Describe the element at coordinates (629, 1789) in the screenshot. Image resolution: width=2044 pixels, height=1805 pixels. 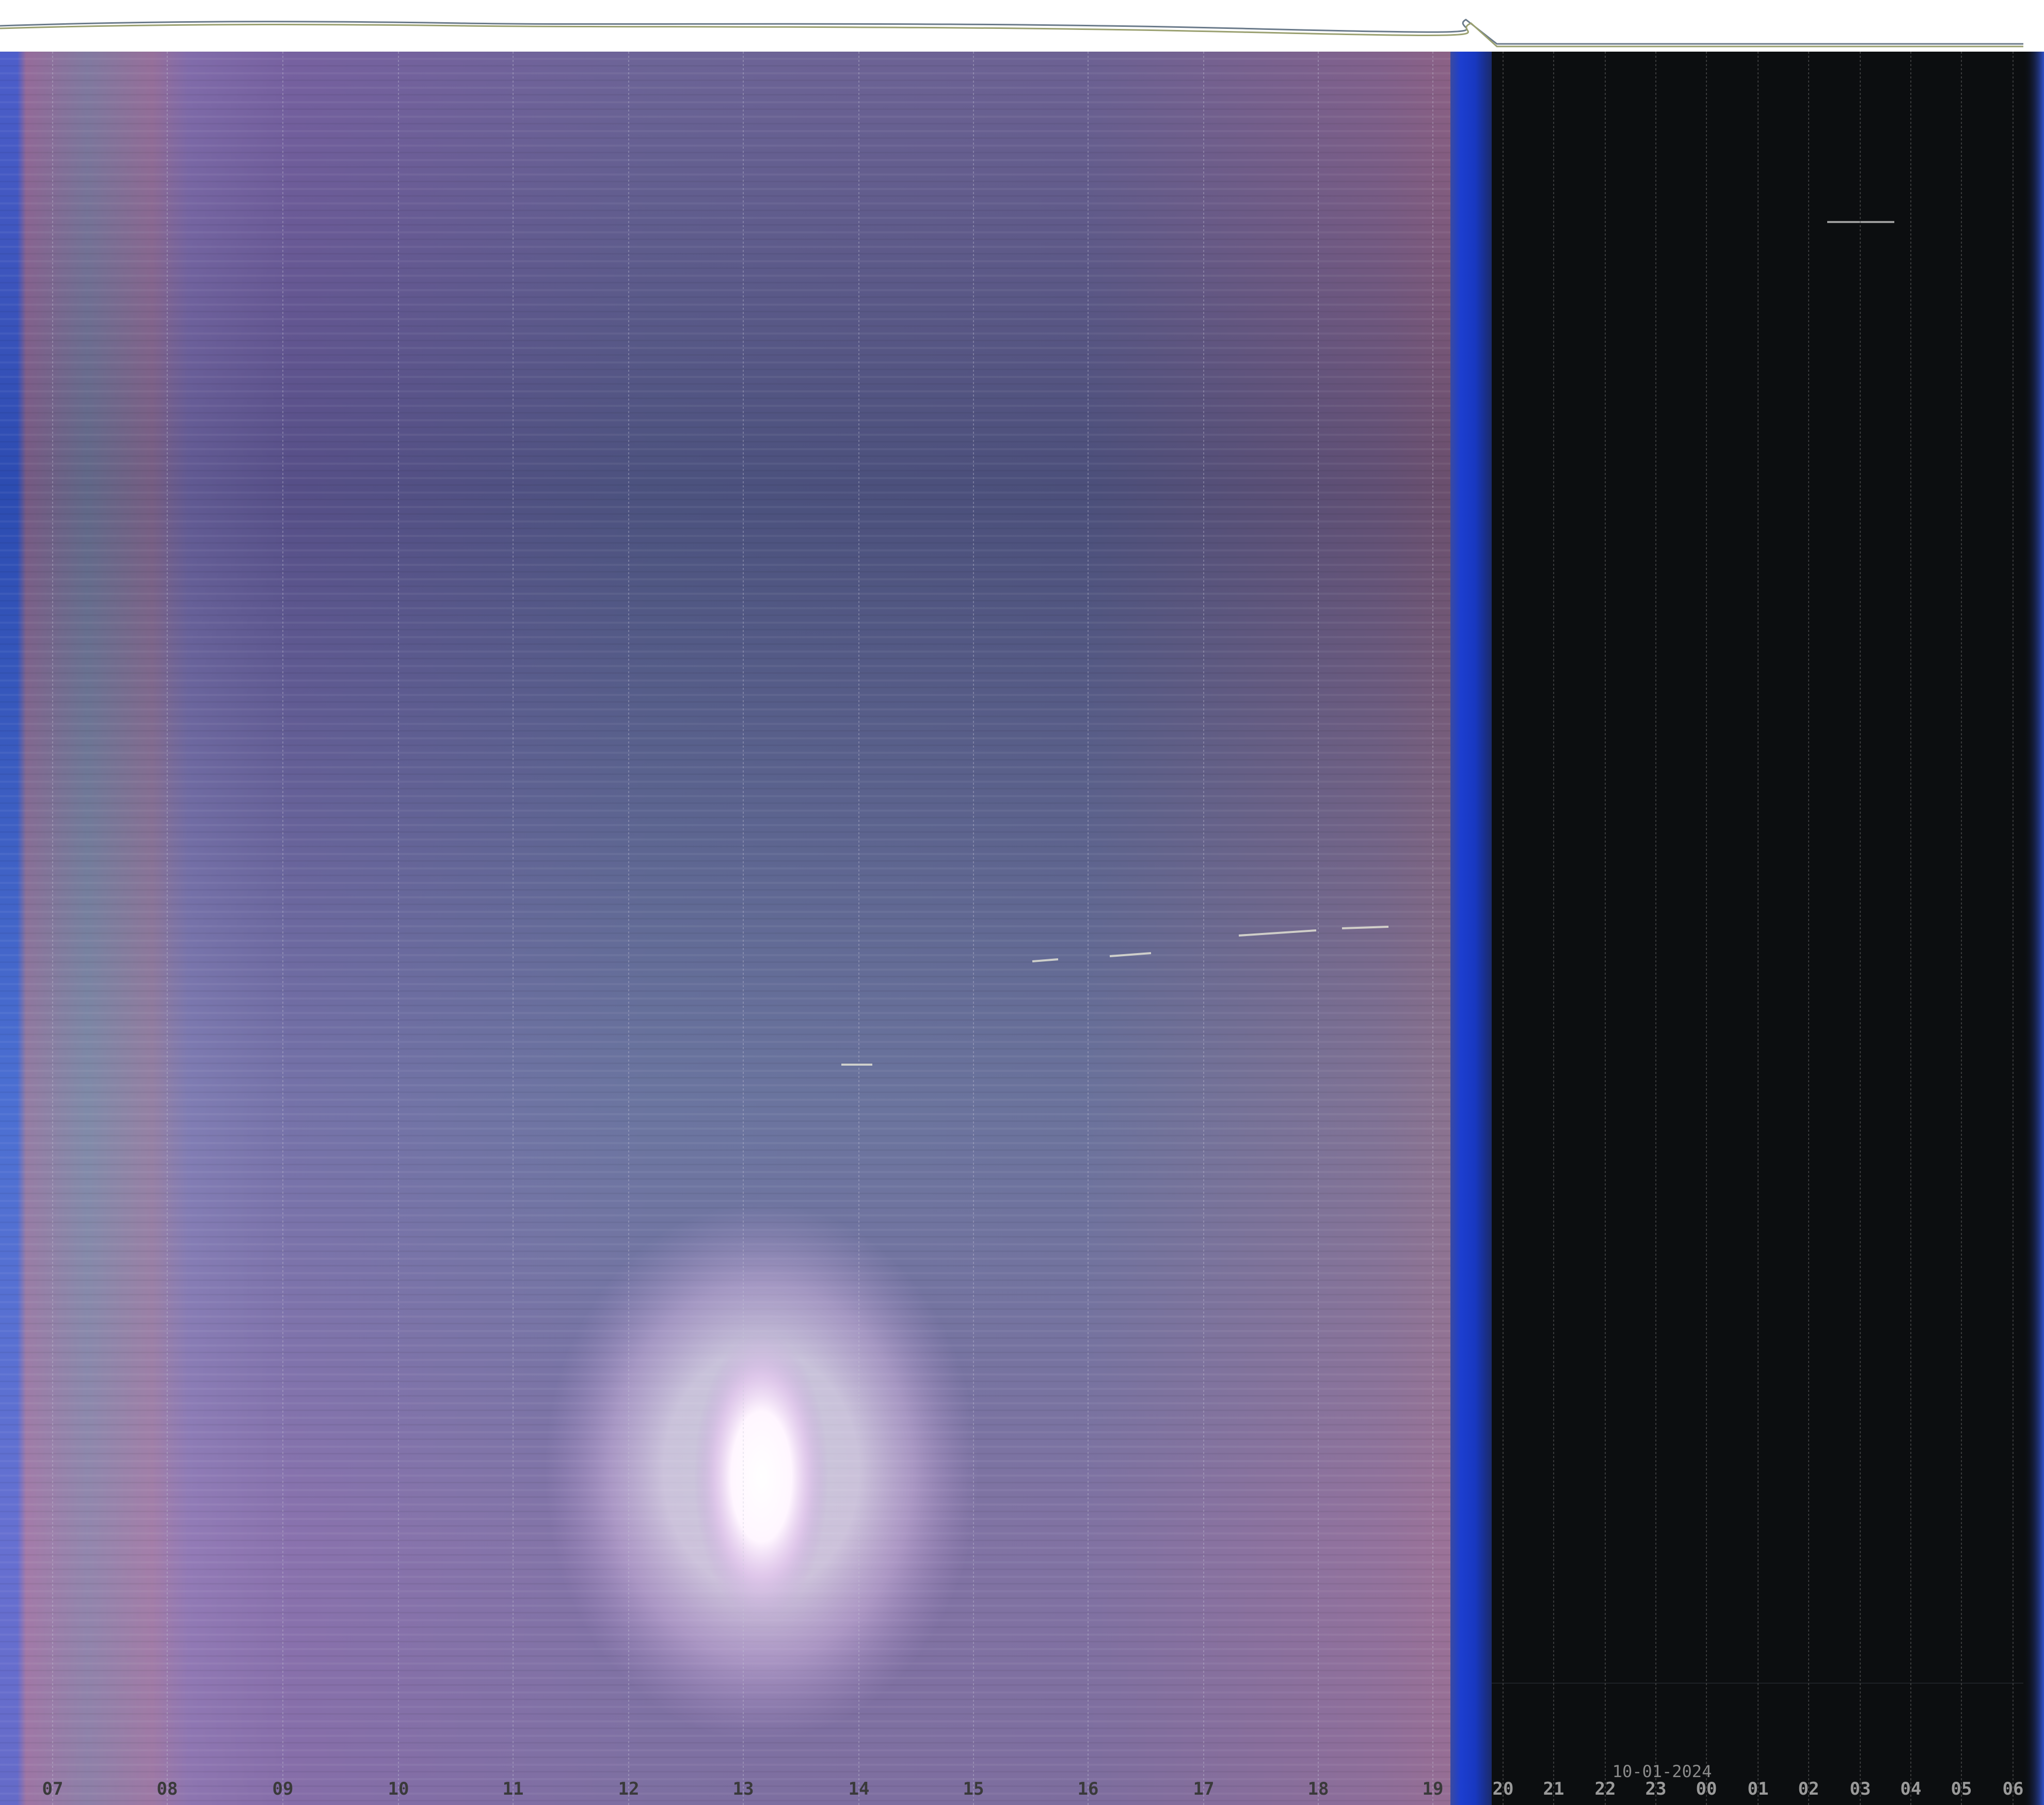
I see `hour-label-12: 12` at that location.